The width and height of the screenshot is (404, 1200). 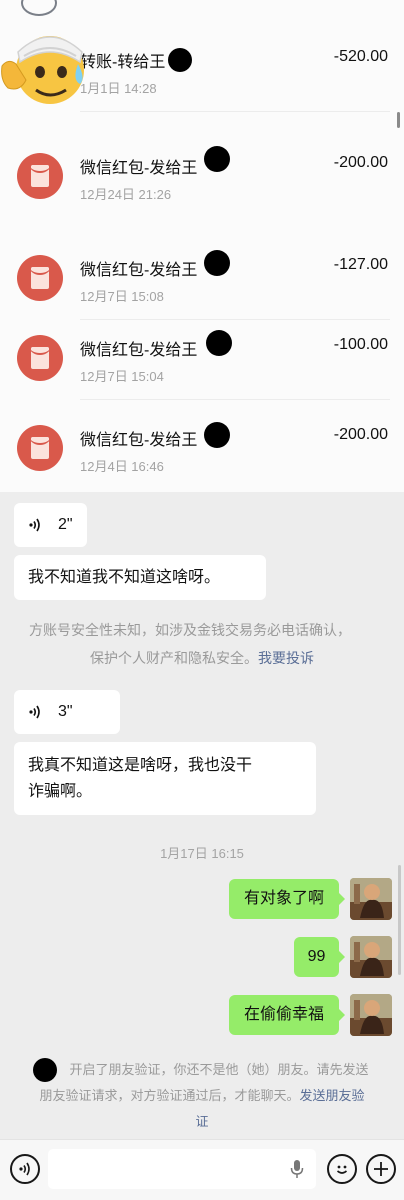 What do you see at coordinates (202, 277) in the screenshot?
I see `transaction-row: 微信红包-发给王 12月7日 15:08 -127.00` at bounding box center [202, 277].